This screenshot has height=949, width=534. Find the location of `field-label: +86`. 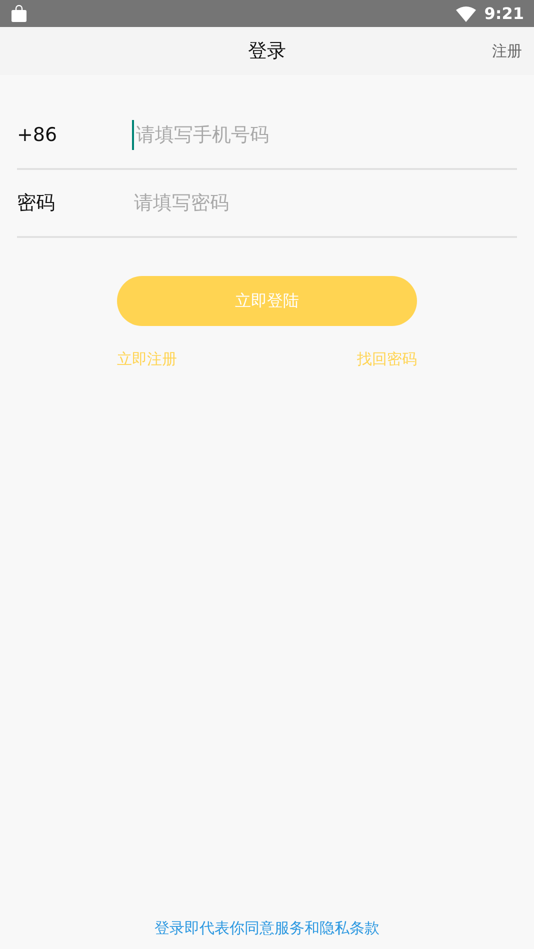

field-label: +86 is located at coordinates (37, 135).